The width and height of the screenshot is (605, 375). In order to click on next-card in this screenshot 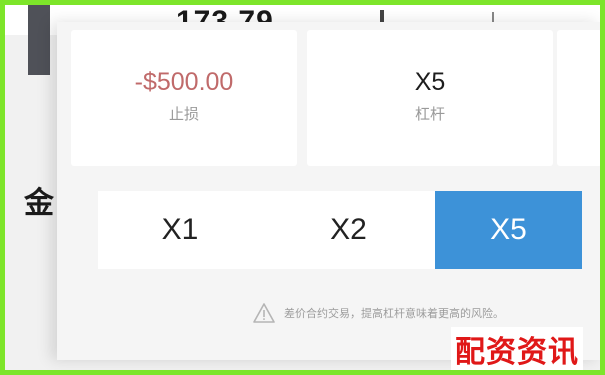, I will do `click(579, 98)`.